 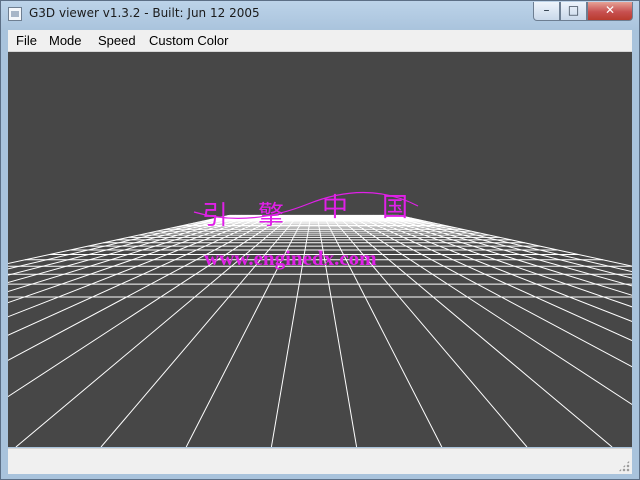 I want to click on close-button: ✕, so click(x=610, y=11).